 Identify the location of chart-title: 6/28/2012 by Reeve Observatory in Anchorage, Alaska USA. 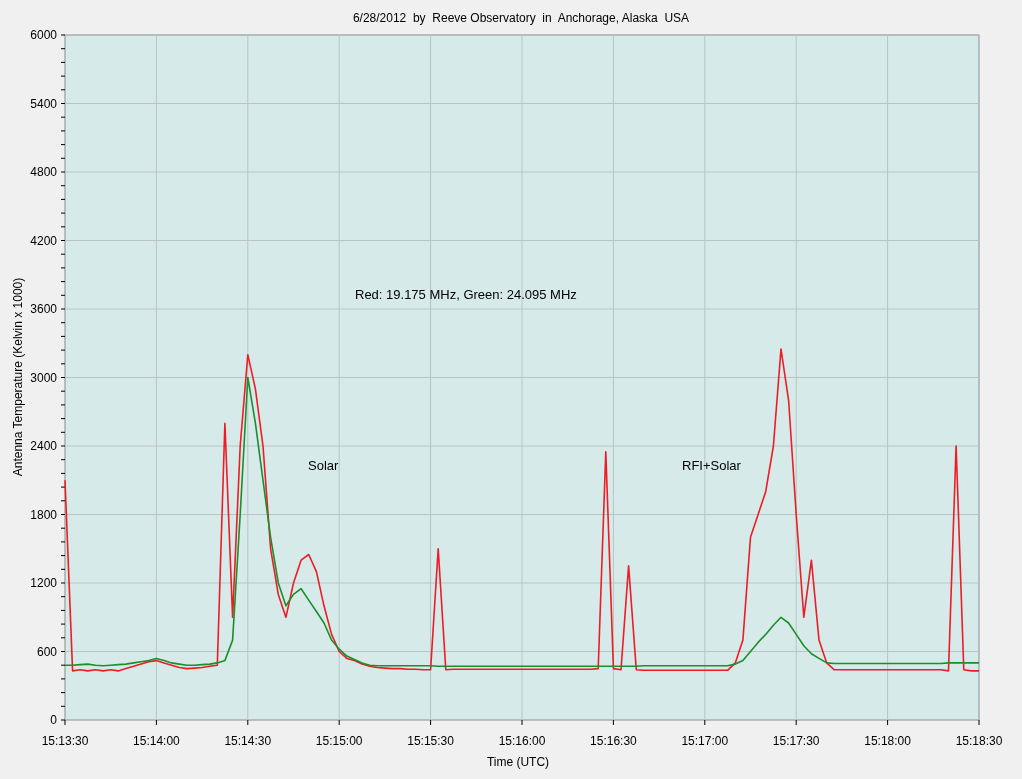
(521, 18).